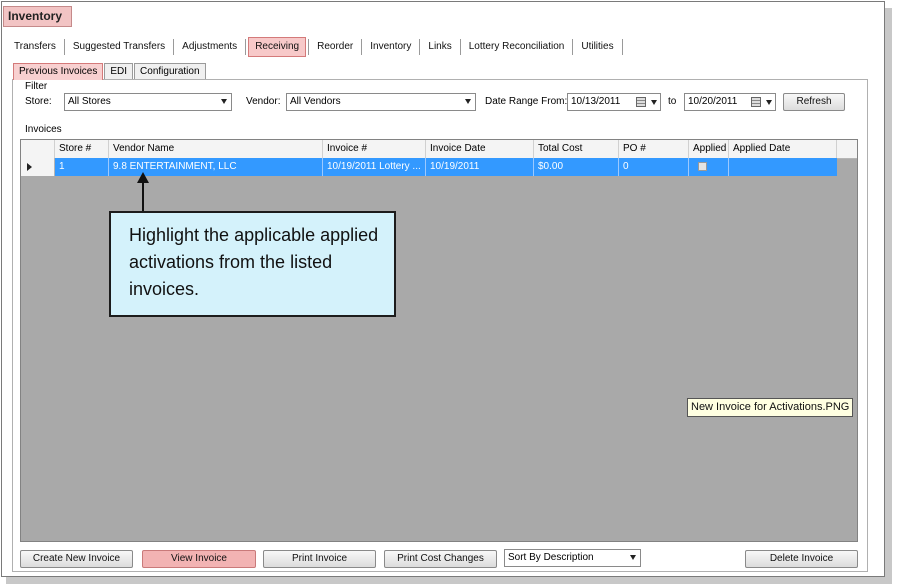 This screenshot has width=898, height=588. What do you see at coordinates (216, 149) in the screenshot?
I see `column-header-vendor: Vendor Name` at bounding box center [216, 149].